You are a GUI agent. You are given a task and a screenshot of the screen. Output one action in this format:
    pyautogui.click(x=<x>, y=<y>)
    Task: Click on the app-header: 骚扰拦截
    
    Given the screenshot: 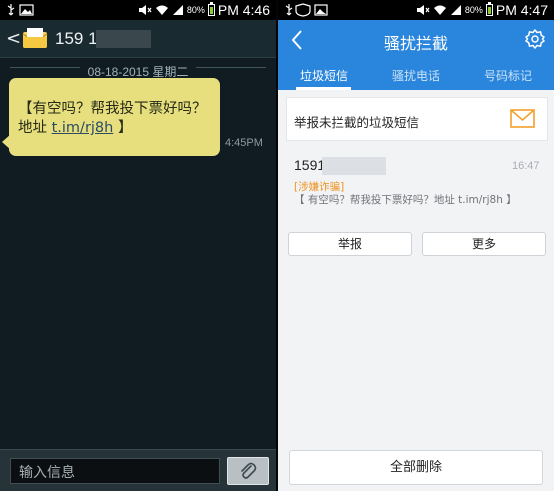 What is the action you would take?
    pyautogui.click(x=416, y=40)
    